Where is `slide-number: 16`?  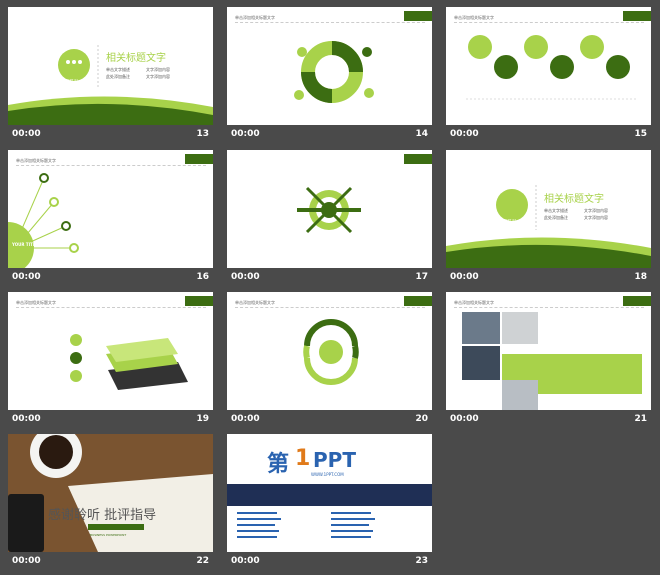
slide-number: 16 is located at coordinates (202, 277).